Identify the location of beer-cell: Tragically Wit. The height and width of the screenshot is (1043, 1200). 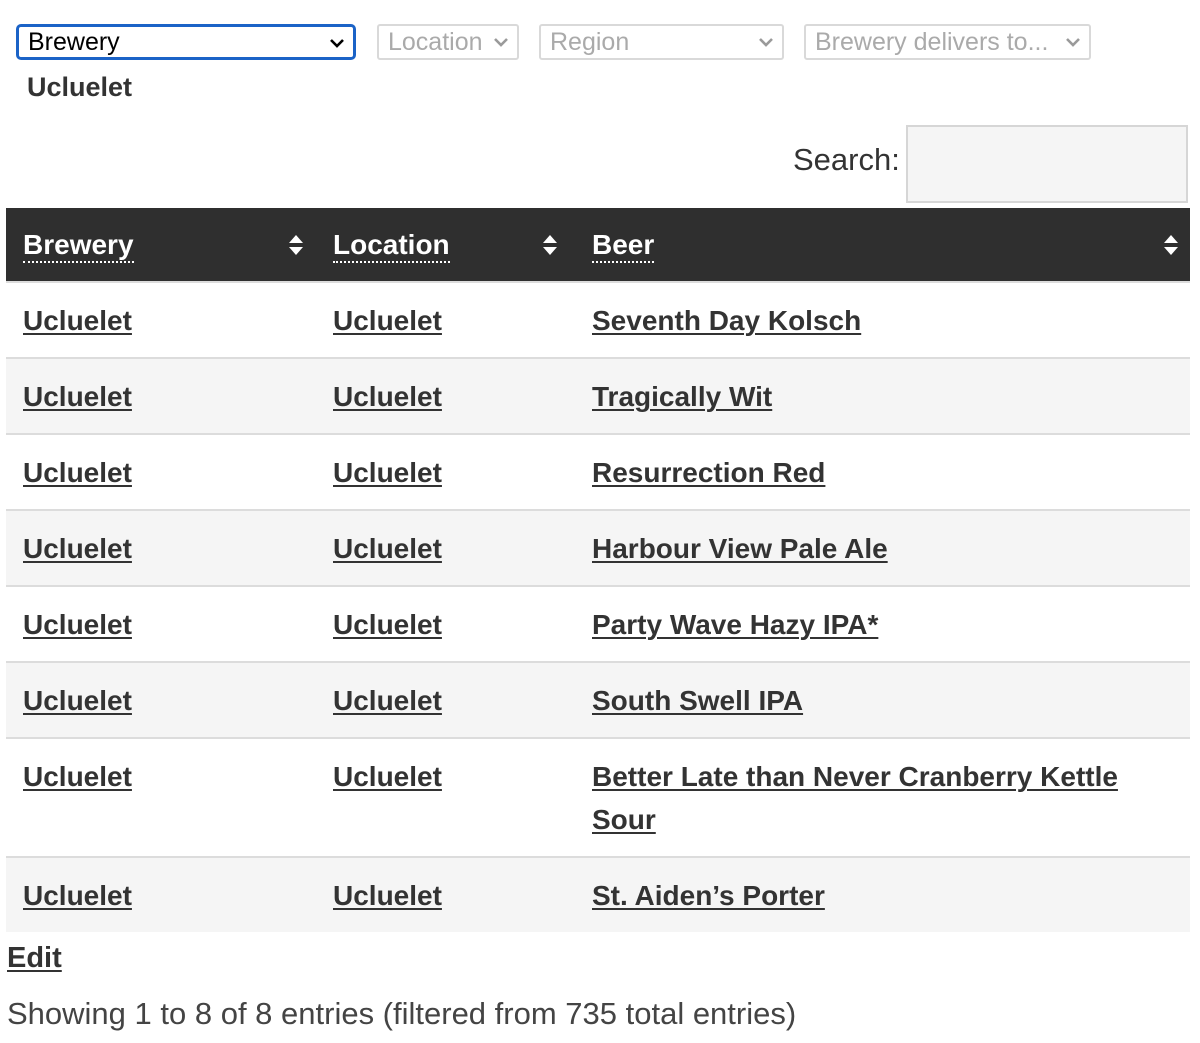
(882, 396).